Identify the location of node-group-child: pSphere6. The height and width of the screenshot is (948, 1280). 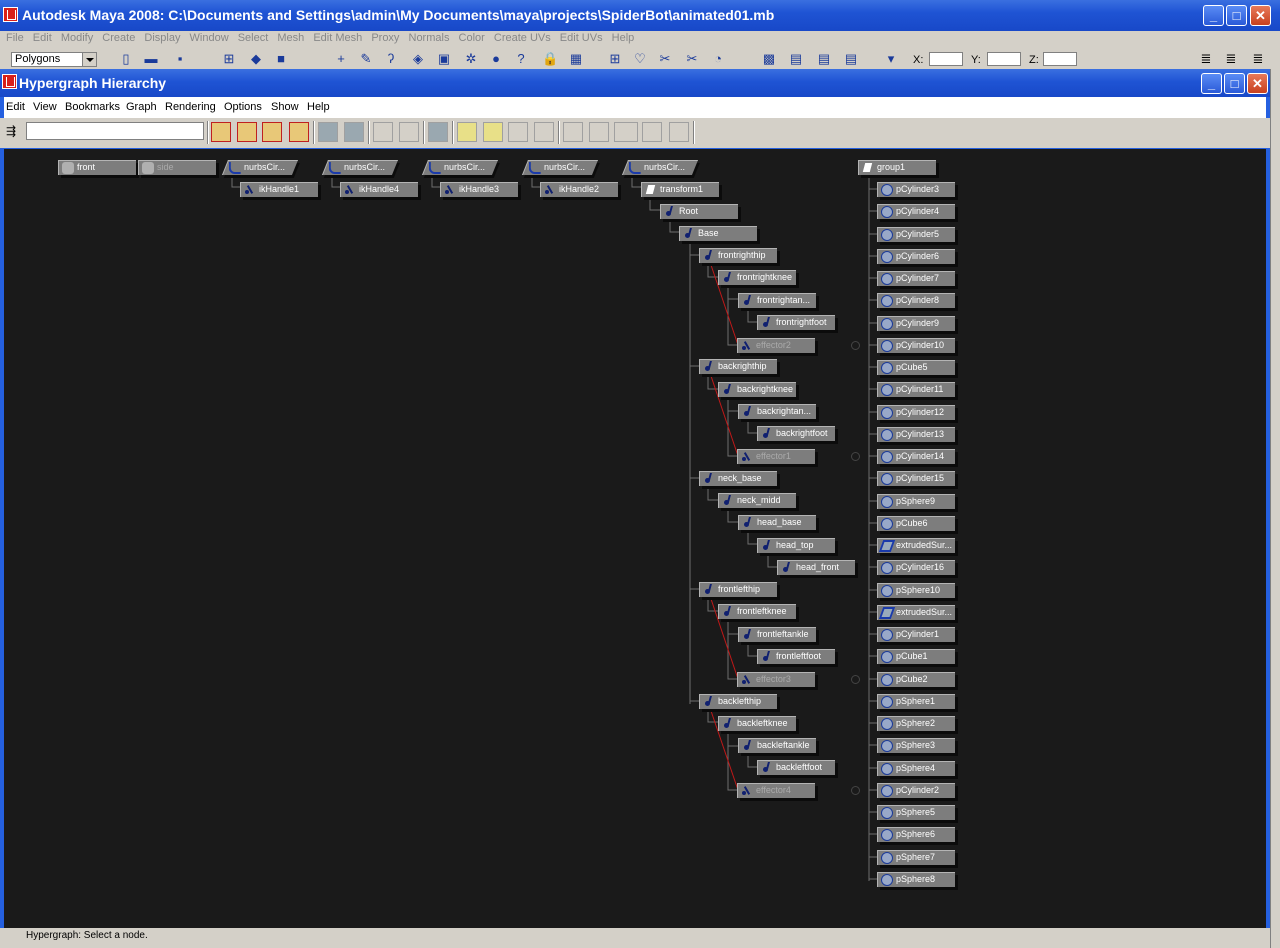
(916, 834).